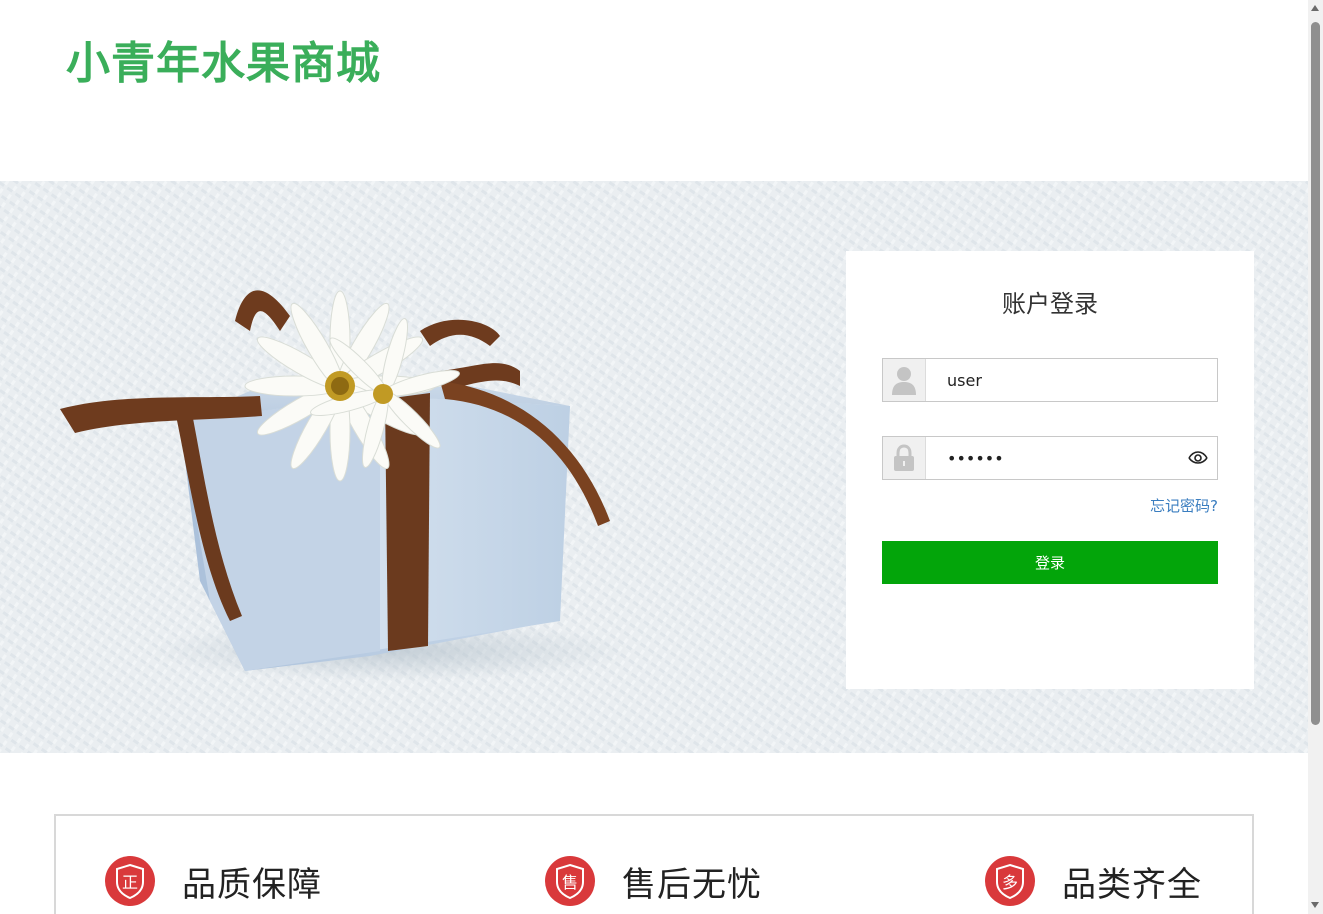 The height and width of the screenshot is (914, 1323). I want to click on svg-text: 售, so click(570, 882).